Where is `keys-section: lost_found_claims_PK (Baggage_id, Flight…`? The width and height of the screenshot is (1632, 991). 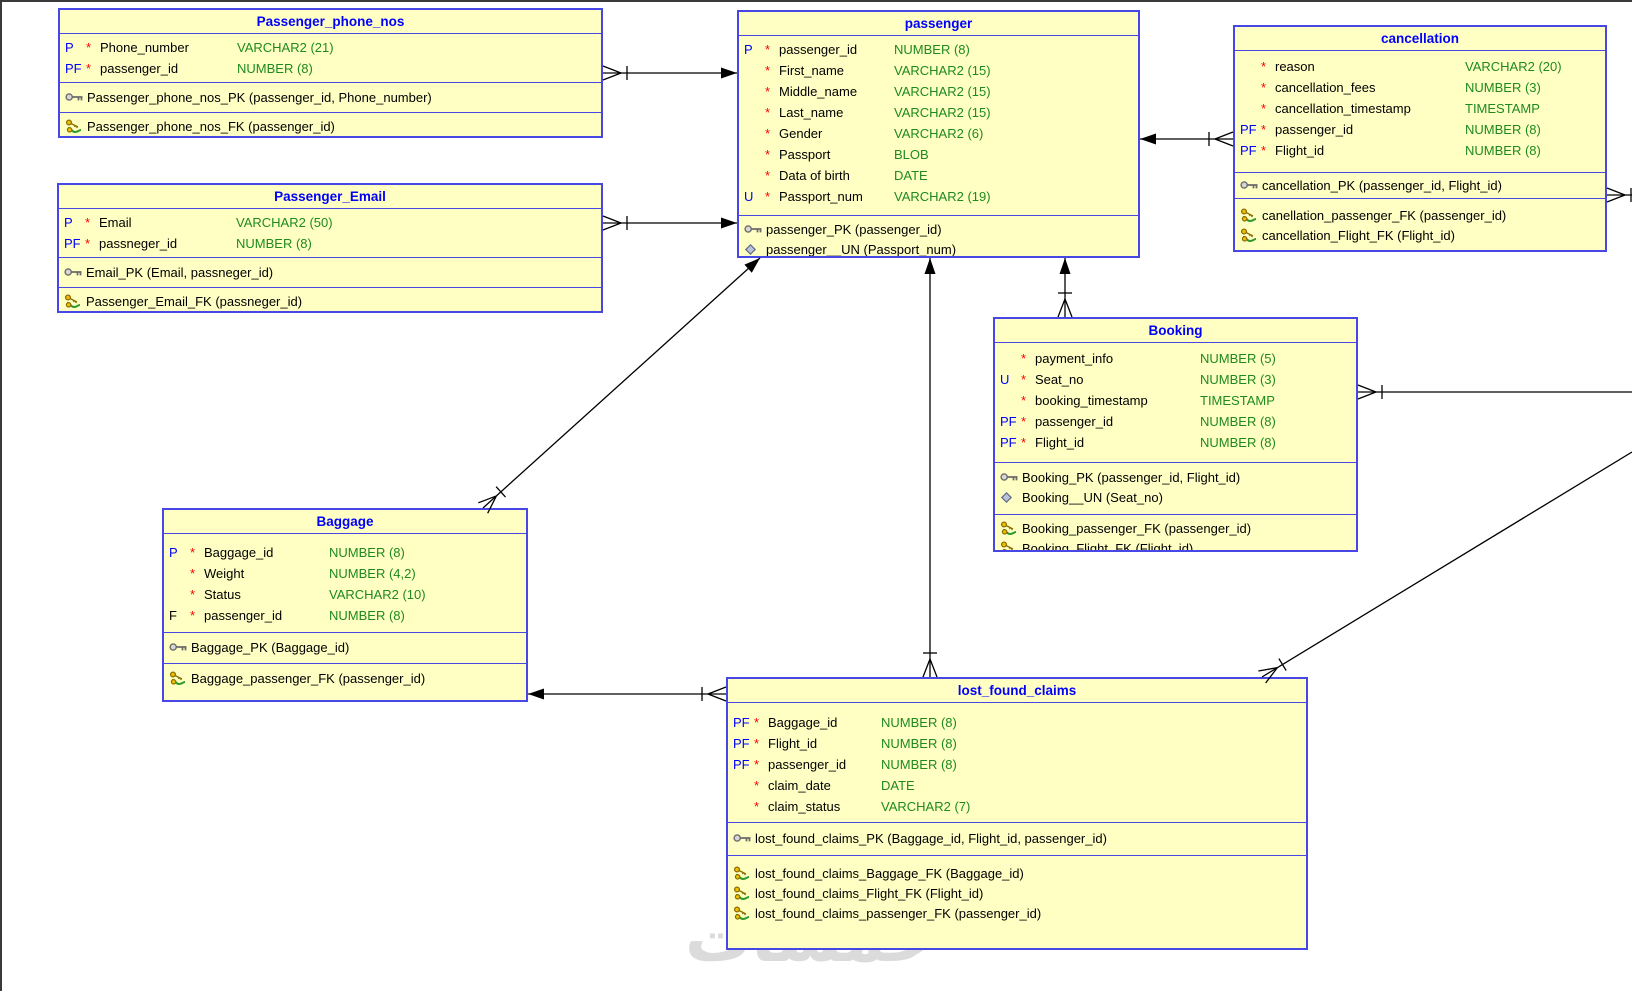
keys-section: lost_found_claims_PK (Baggage_id, Flight… is located at coordinates (1017, 838).